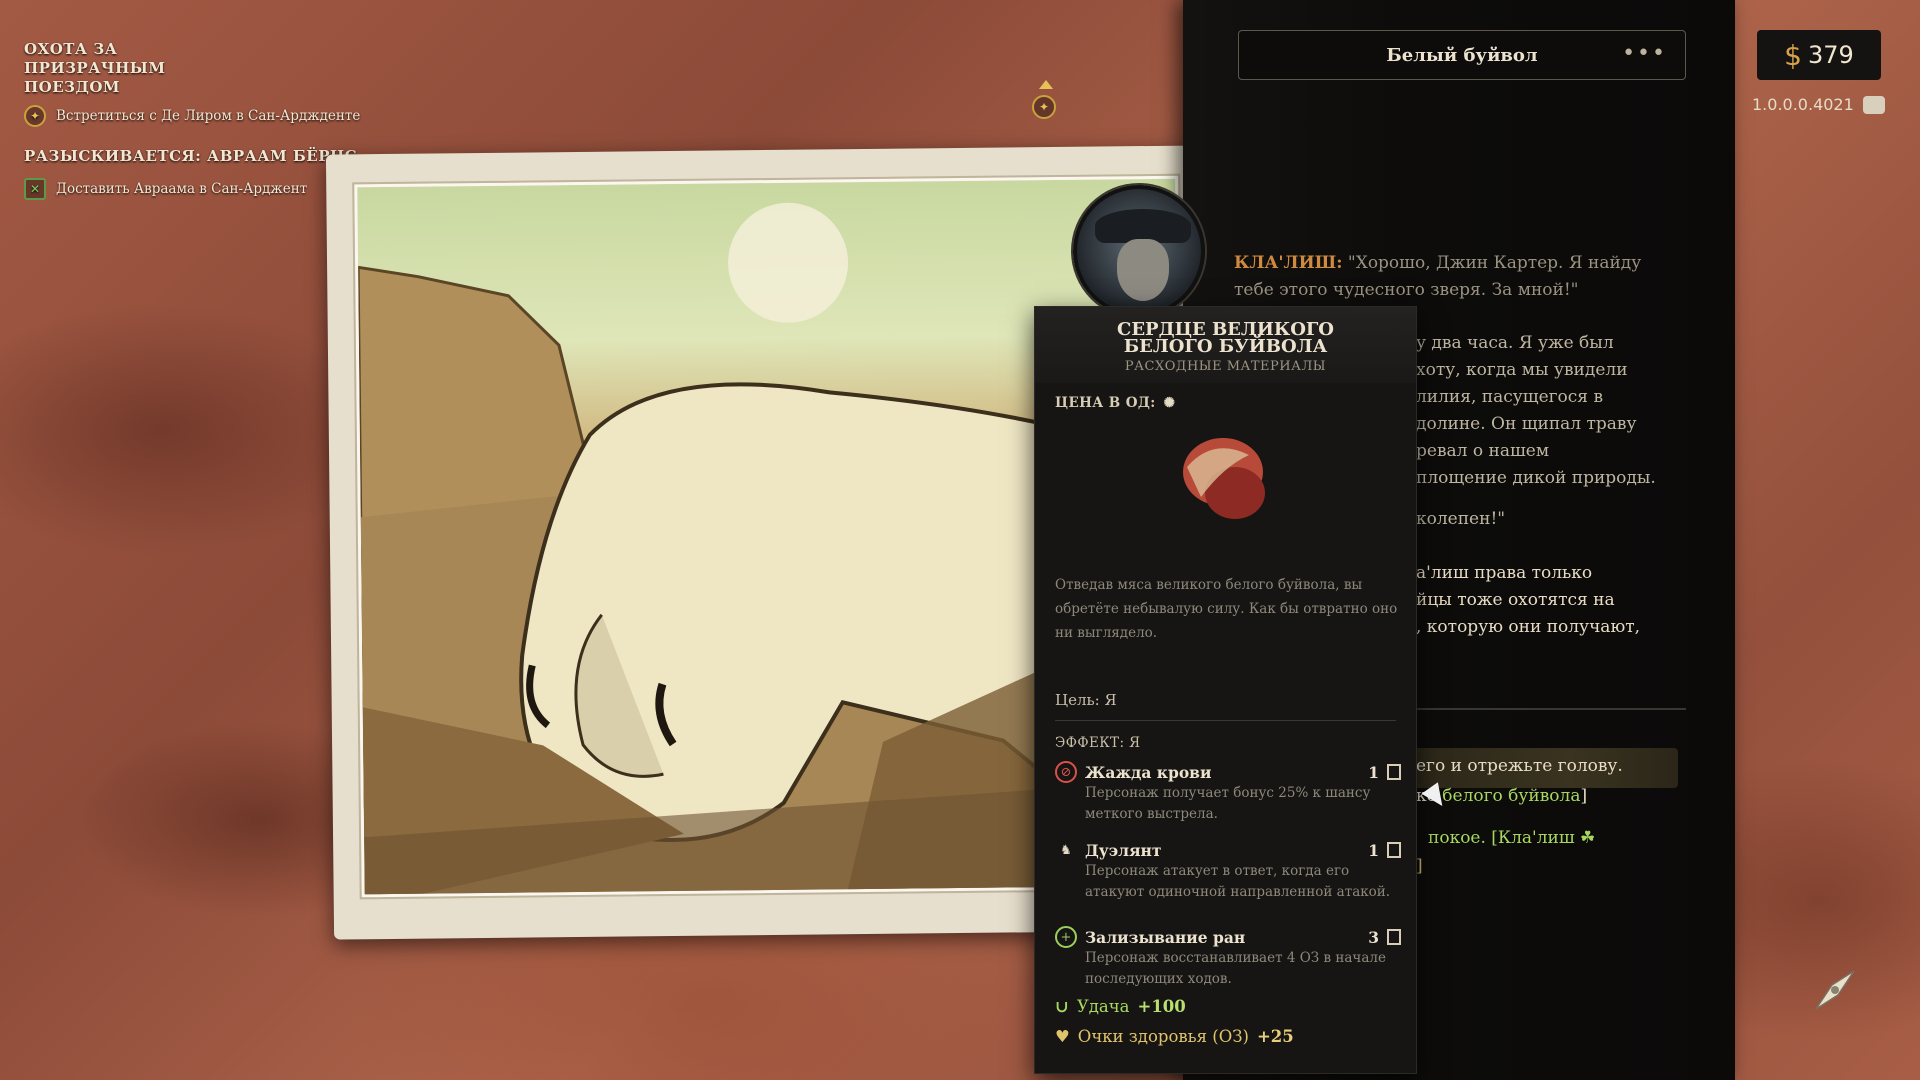  Describe the element at coordinates (1536, 478) in the screenshot. I see `story-line: площение дикой природы.` at that location.